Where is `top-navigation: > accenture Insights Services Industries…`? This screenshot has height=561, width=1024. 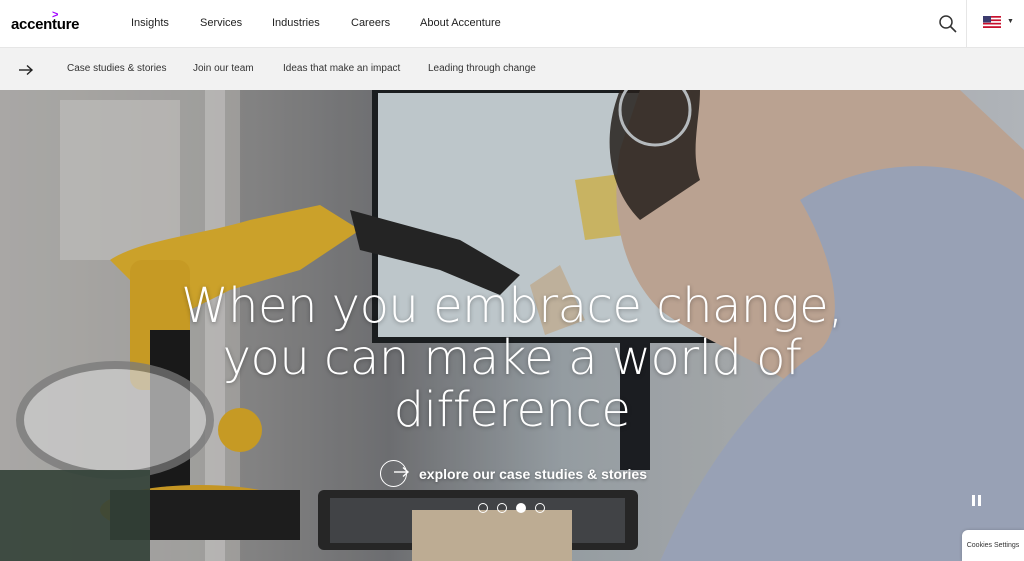 top-navigation: > accenture Insights Services Industries… is located at coordinates (512, 24).